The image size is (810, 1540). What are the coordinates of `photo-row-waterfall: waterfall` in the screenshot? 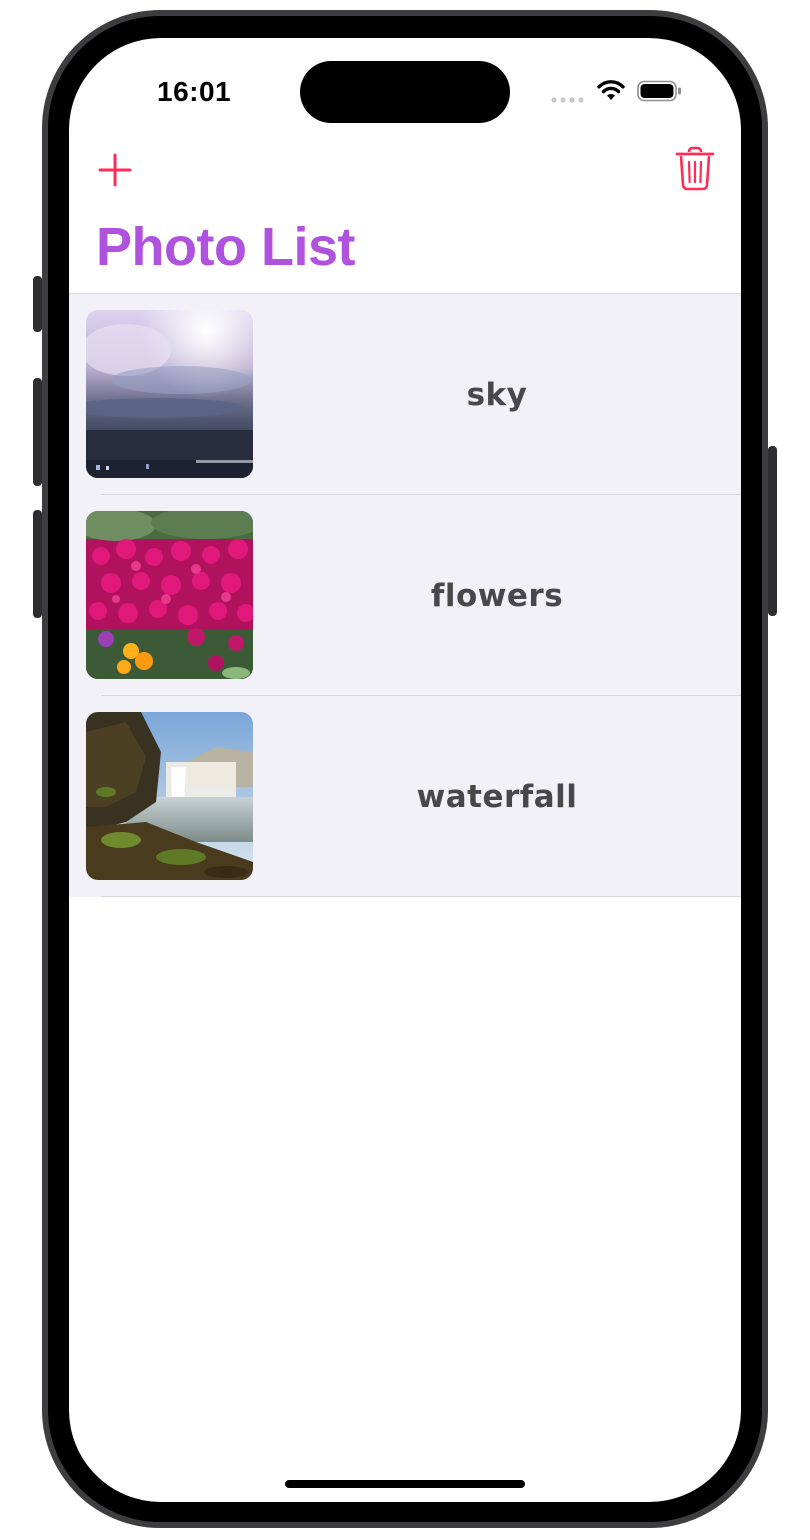 It's located at (405, 796).